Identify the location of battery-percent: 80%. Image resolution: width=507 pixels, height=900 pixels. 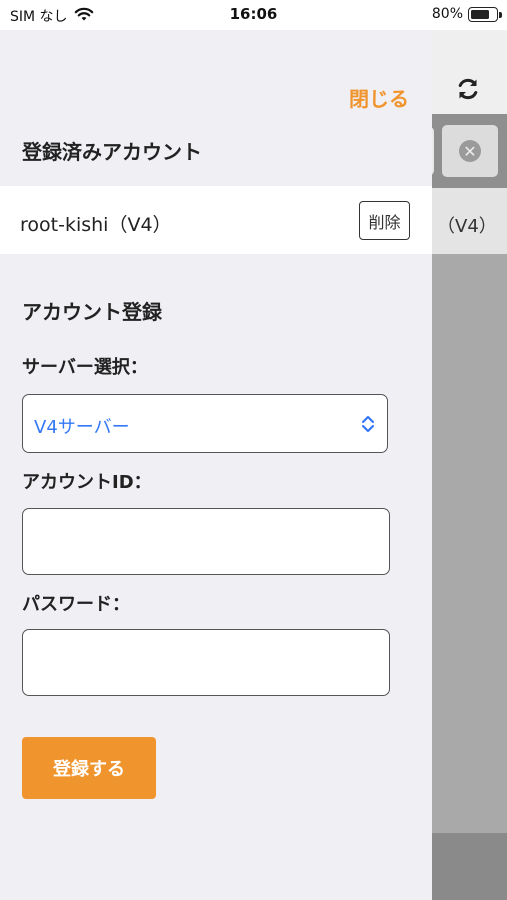
(447, 14).